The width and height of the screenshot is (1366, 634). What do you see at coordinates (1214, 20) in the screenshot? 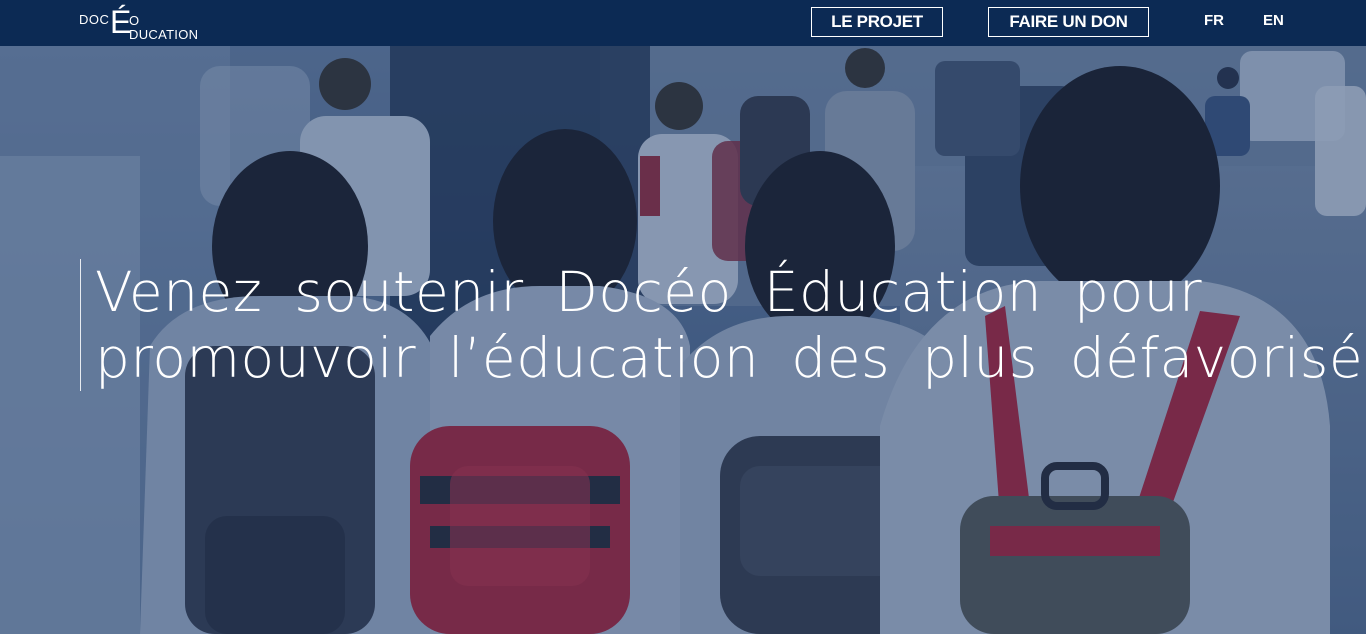
I see `language-fr-link: FR` at bounding box center [1214, 20].